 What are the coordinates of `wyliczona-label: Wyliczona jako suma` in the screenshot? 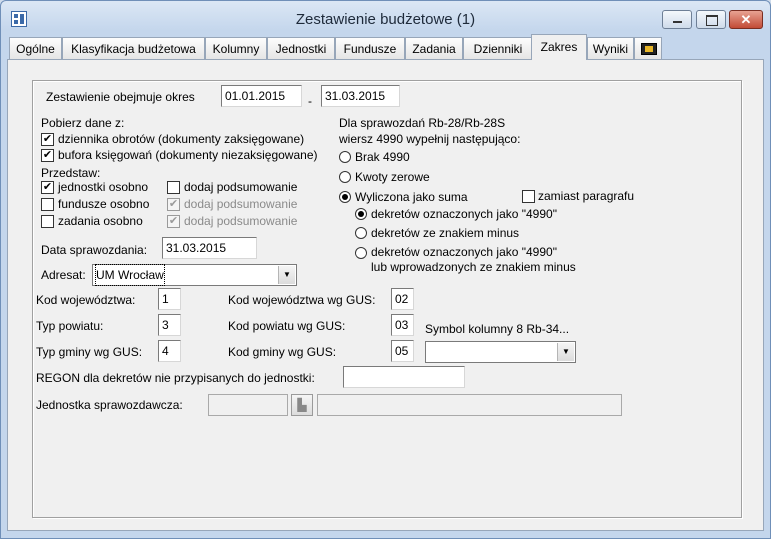 It's located at (411, 197).